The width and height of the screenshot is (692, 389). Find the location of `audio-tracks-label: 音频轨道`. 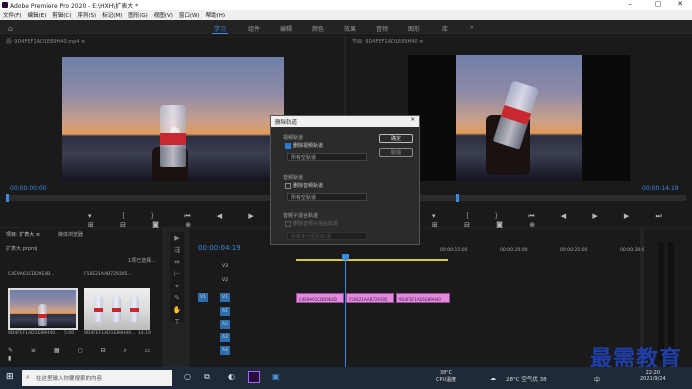

audio-tracks-label: 音频轨道 is located at coordinates (293, 178).